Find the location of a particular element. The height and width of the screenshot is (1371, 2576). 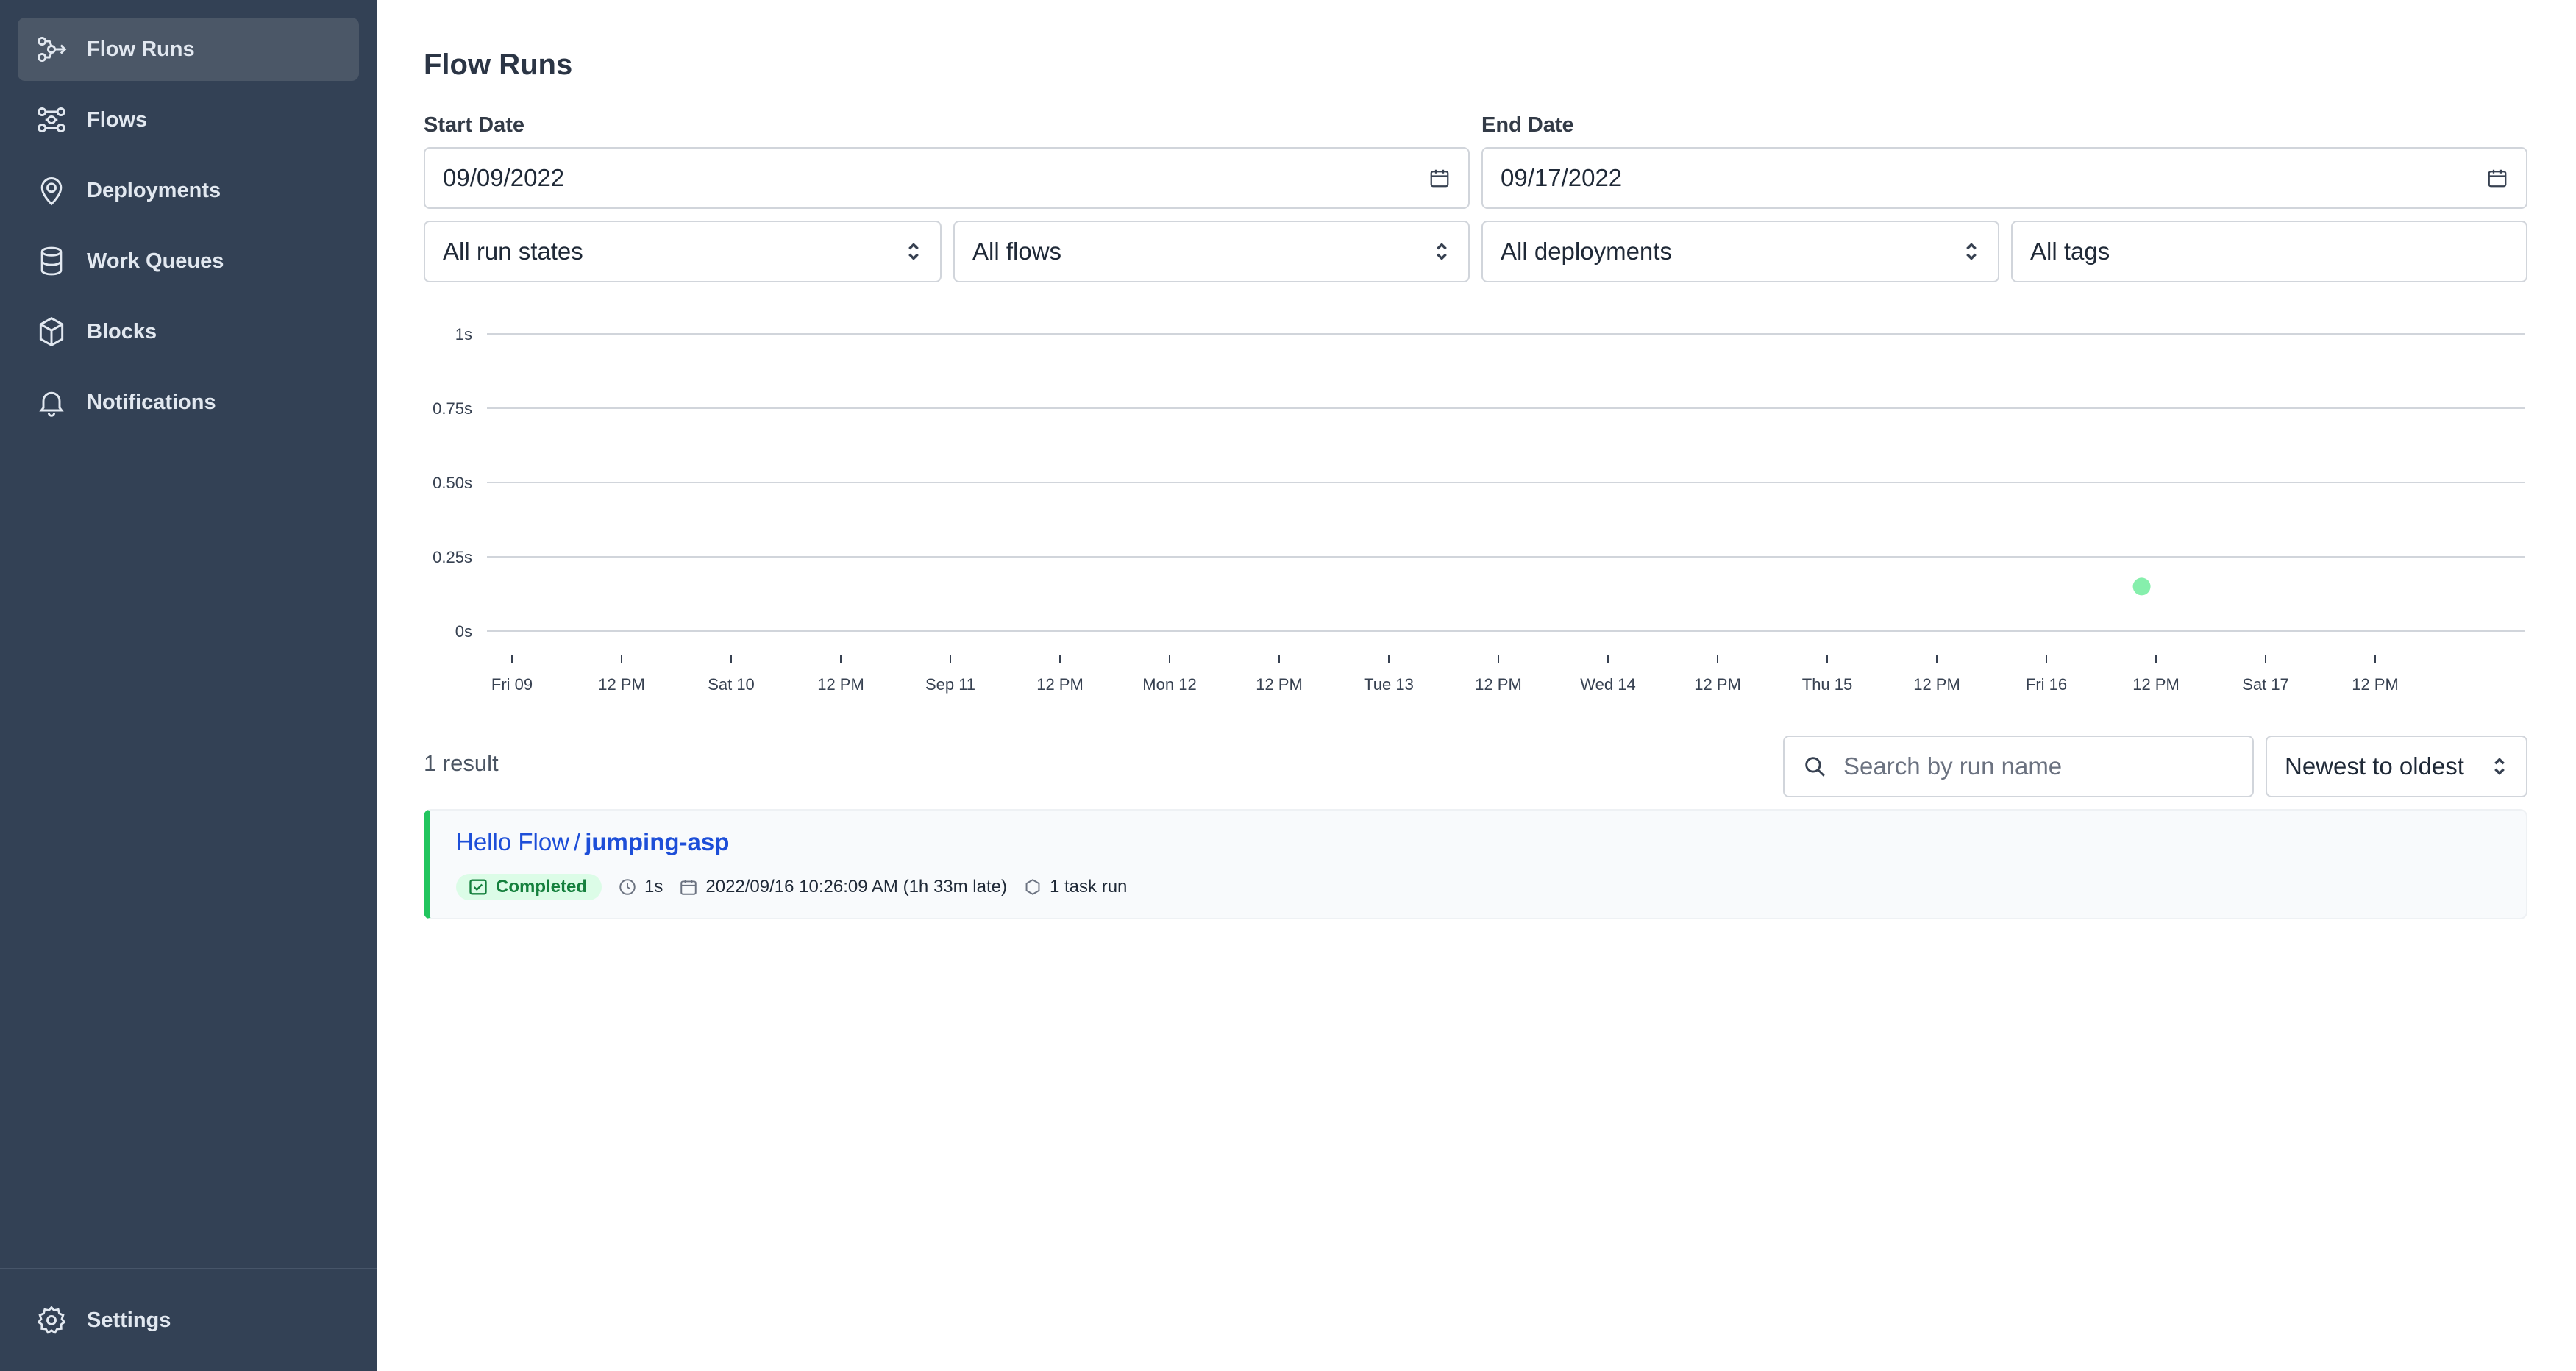

check-square-icon is located at coordinates (478, 887).